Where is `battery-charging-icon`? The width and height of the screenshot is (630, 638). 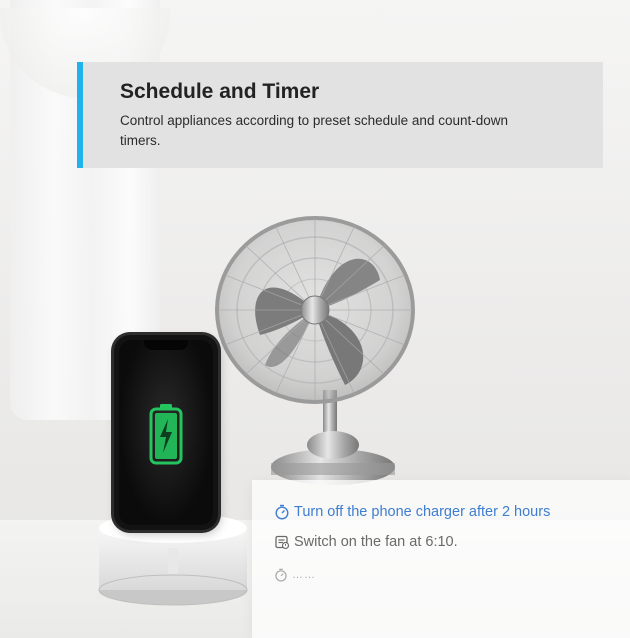
battery-charging-icon is located at coordinates (166, 434).